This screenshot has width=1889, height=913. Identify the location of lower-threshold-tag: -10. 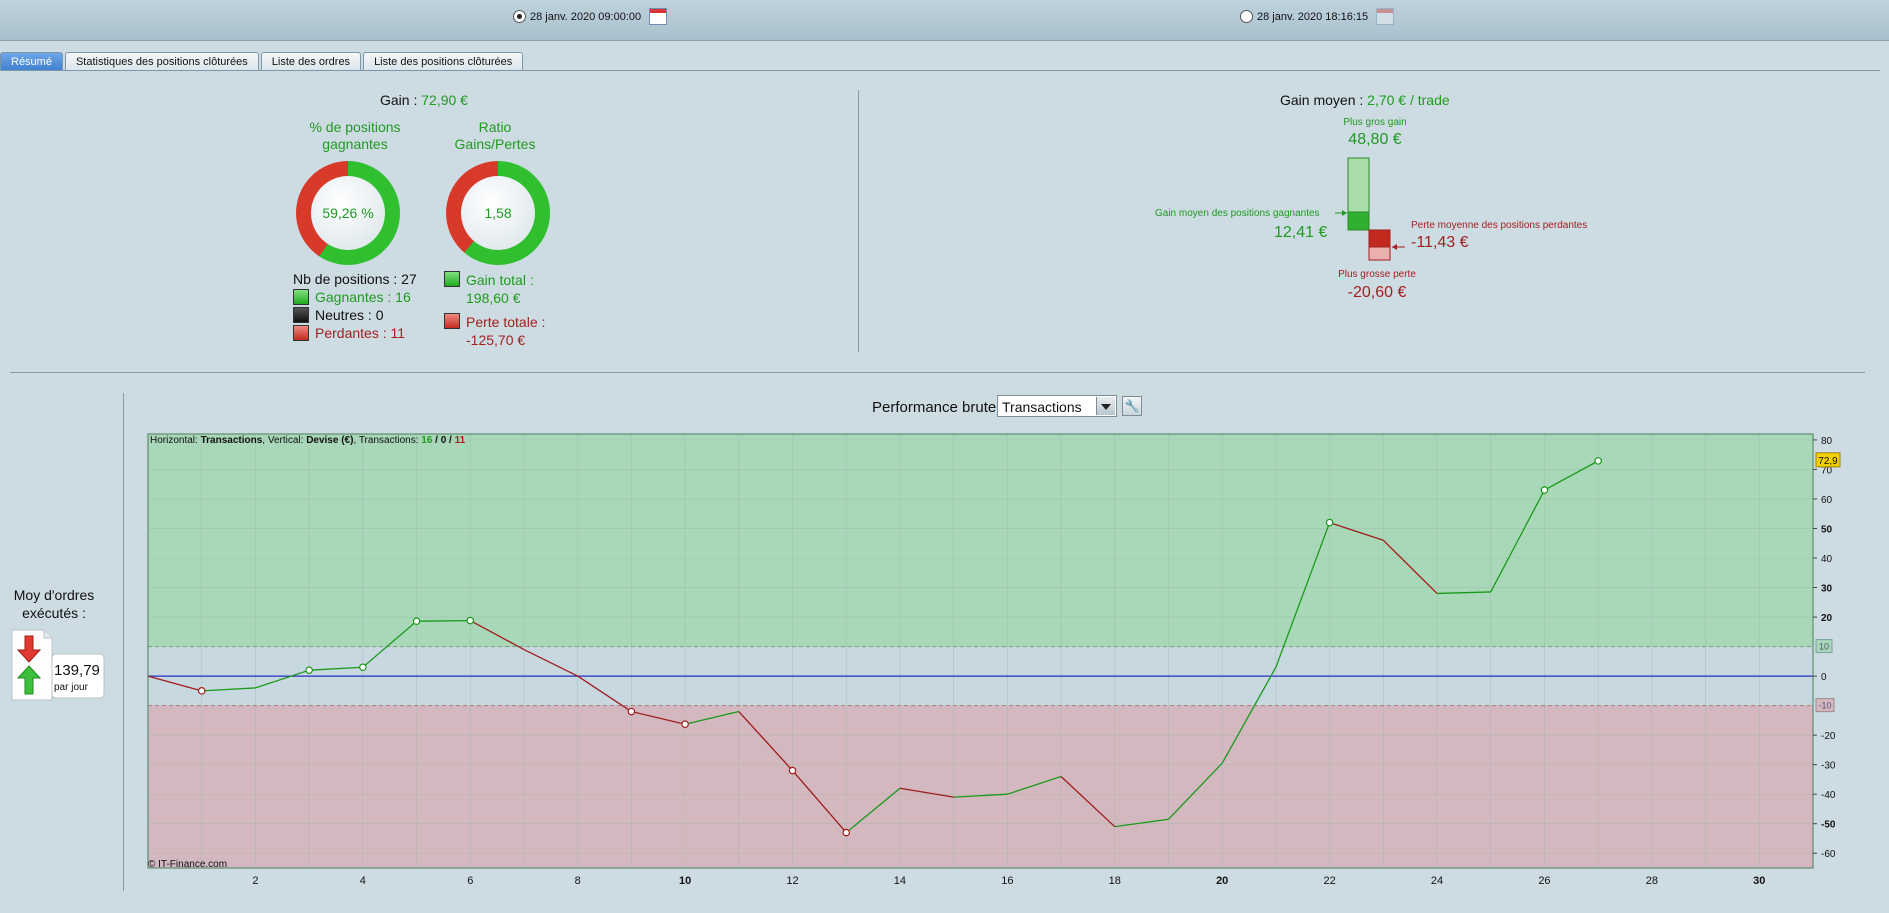
(1824, 706).